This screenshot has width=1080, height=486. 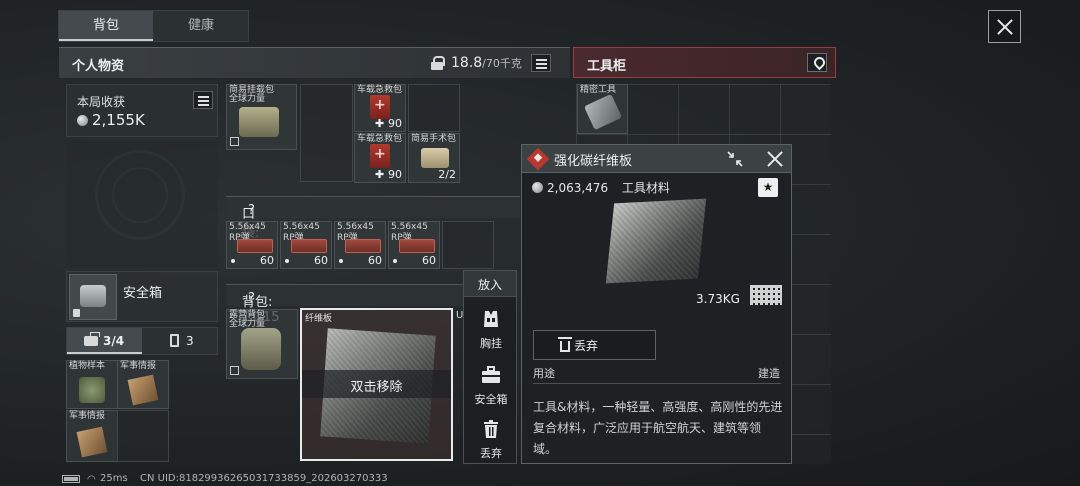 I want to click on pocket-item-2: 5.56x45 RP弹 60, so click(x=306, y=245).